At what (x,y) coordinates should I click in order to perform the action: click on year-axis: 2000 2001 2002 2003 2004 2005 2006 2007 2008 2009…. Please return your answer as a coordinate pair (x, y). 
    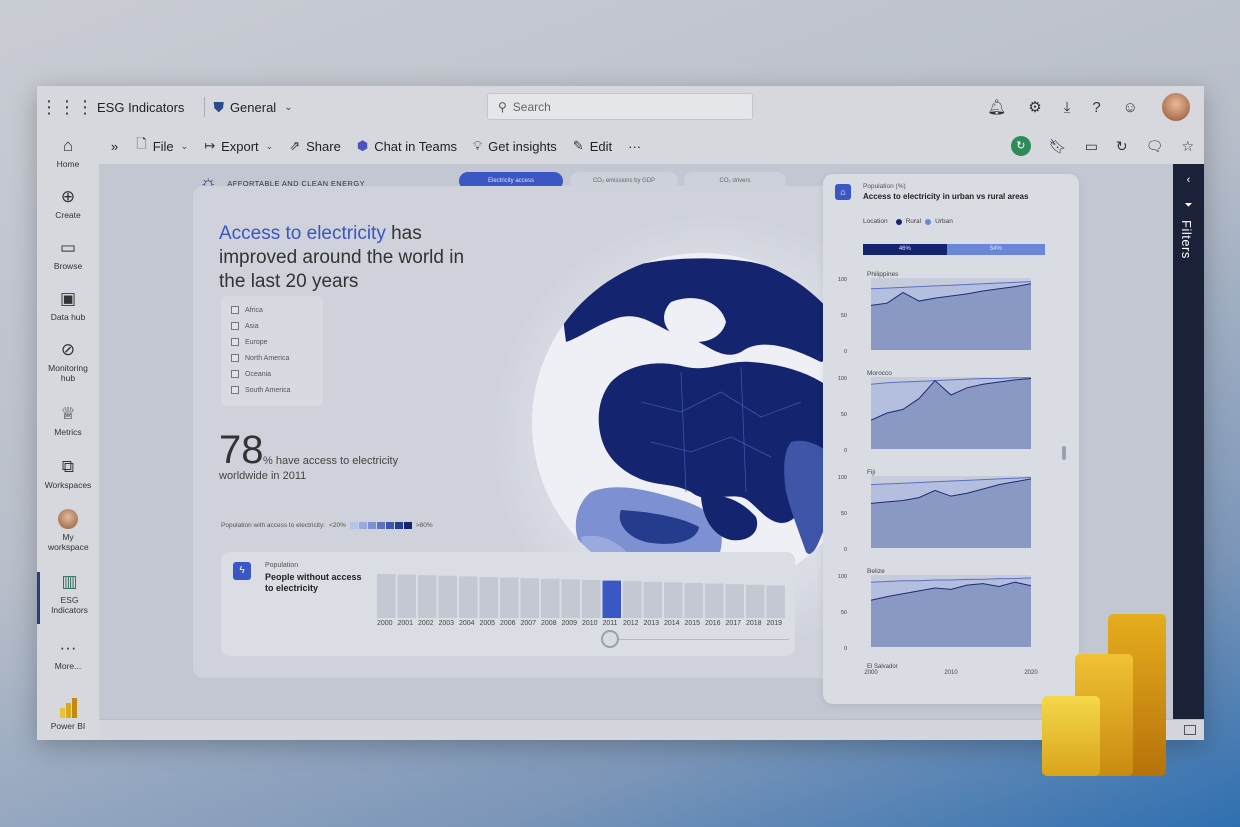
    Looking at the image, I should click on (581, 625).